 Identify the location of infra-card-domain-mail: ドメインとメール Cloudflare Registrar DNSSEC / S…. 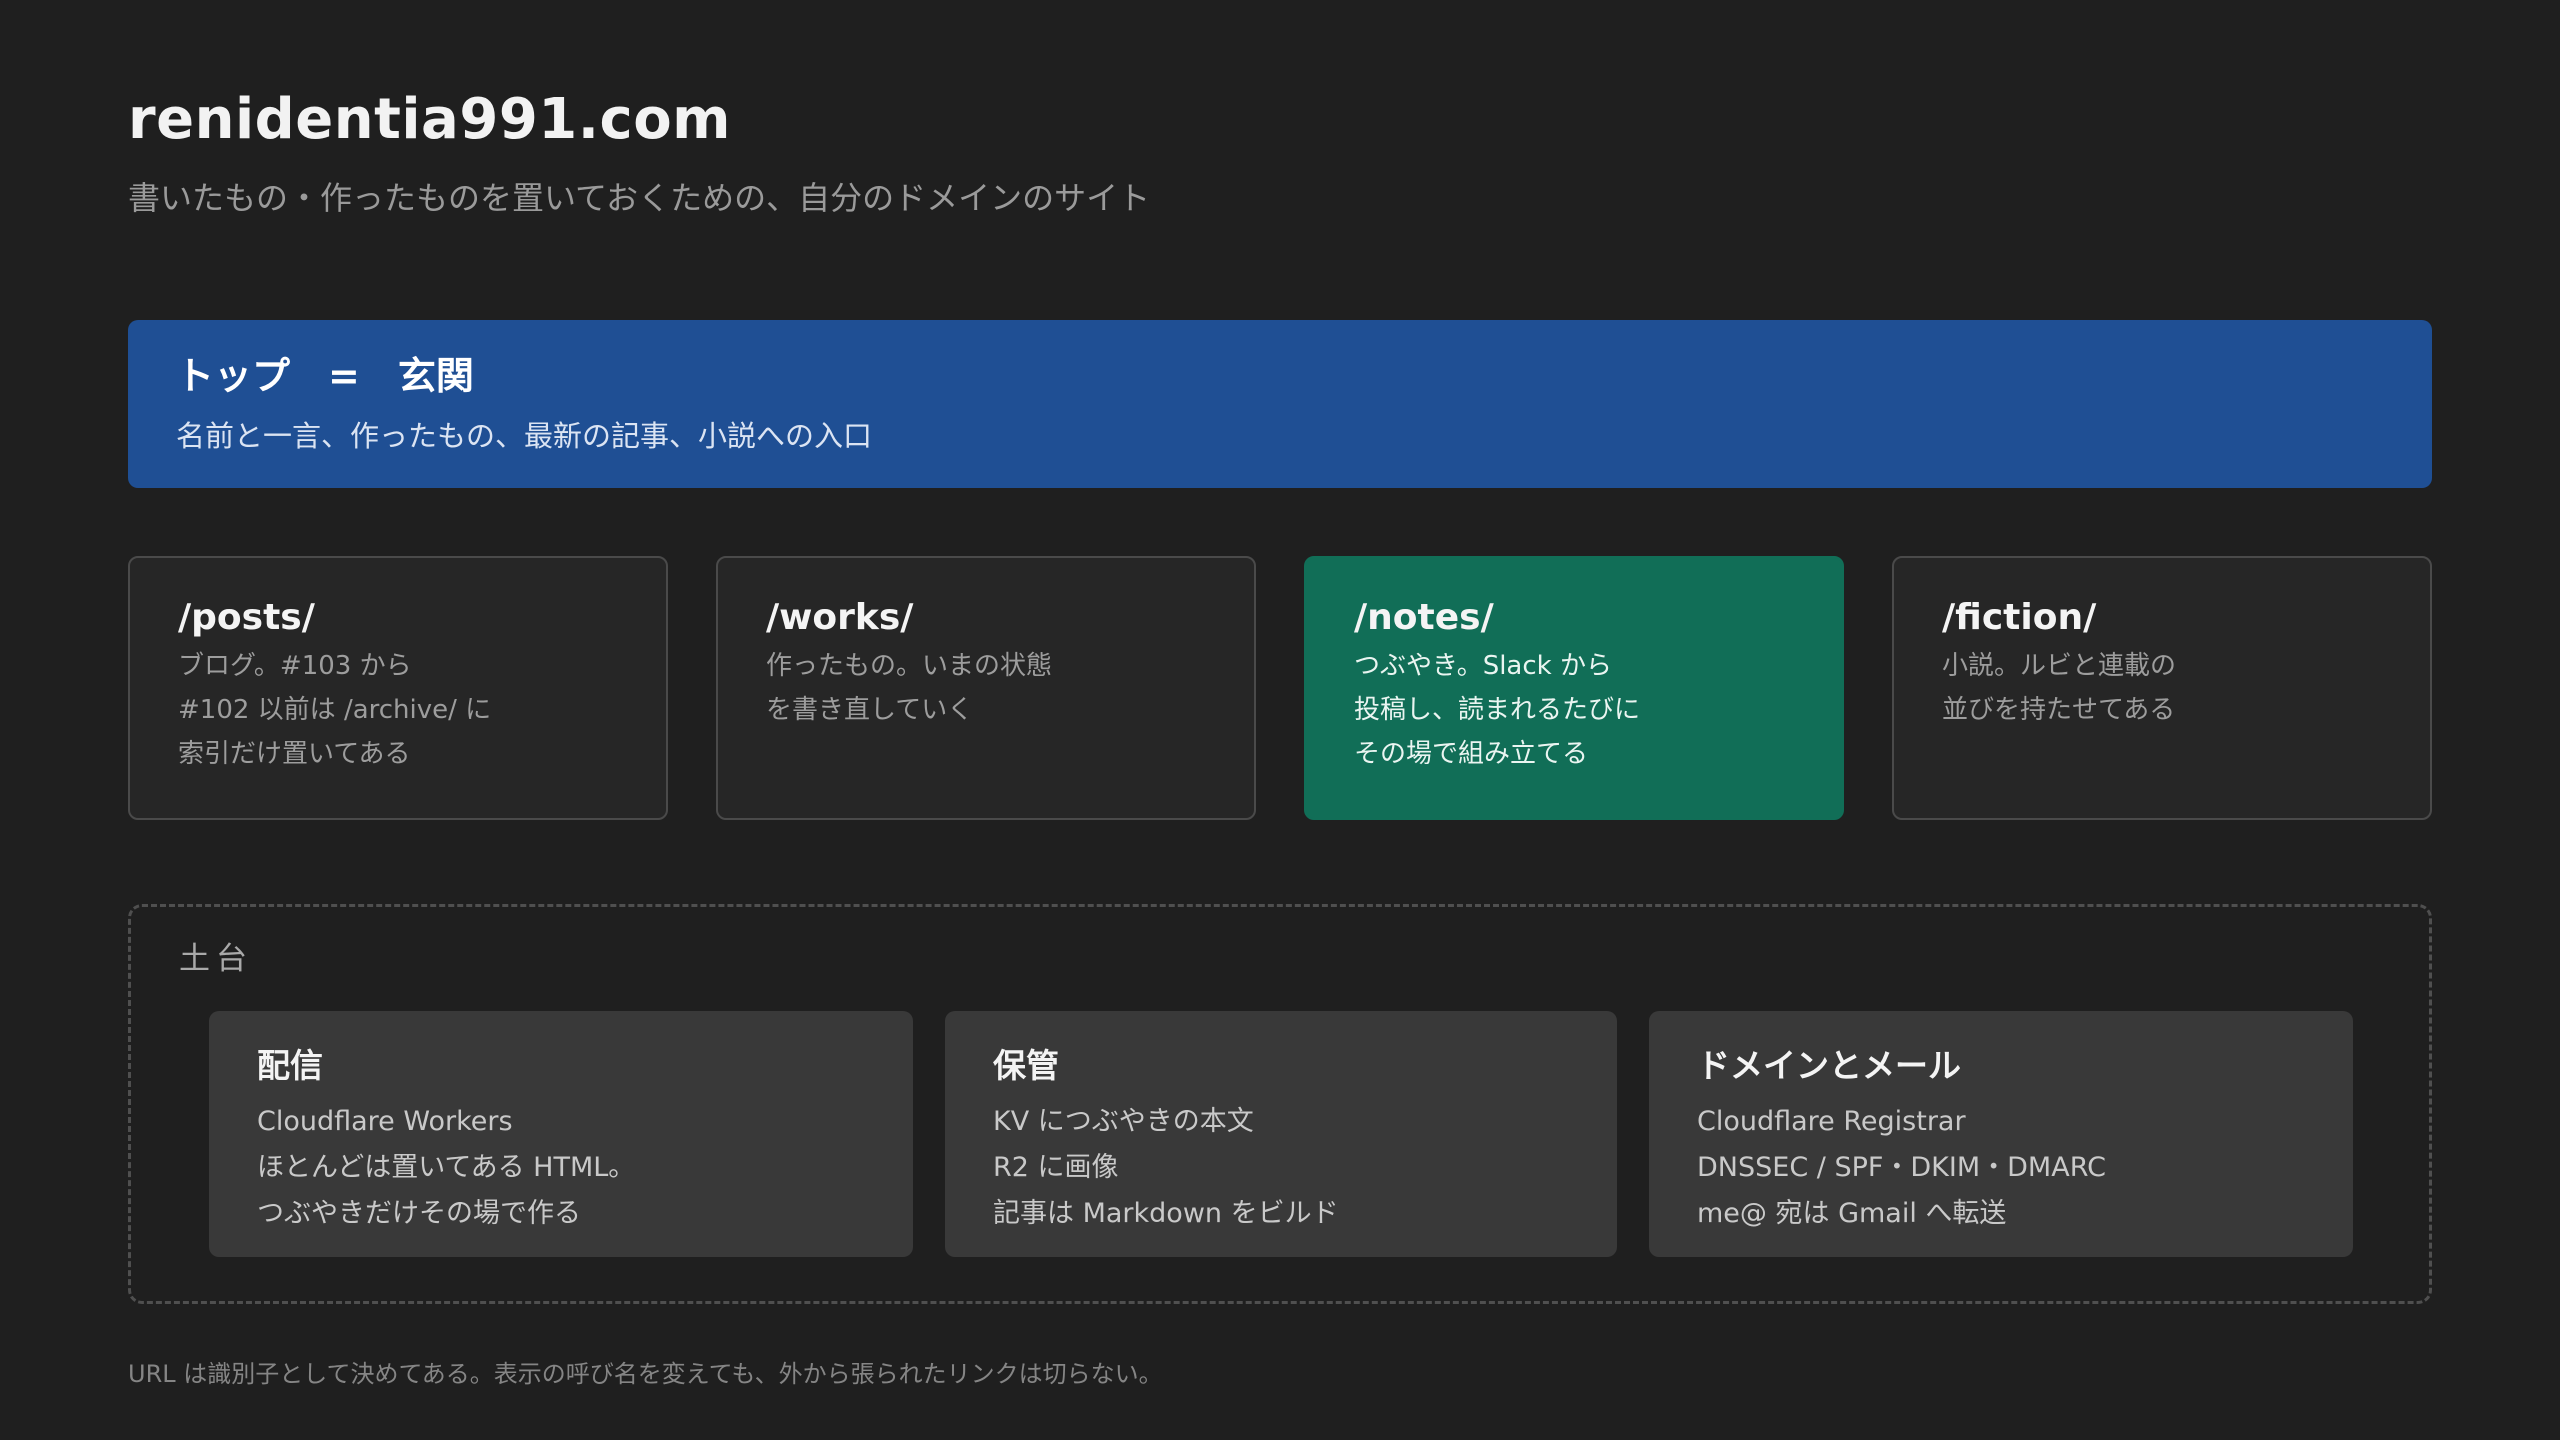
(2001, 1134).